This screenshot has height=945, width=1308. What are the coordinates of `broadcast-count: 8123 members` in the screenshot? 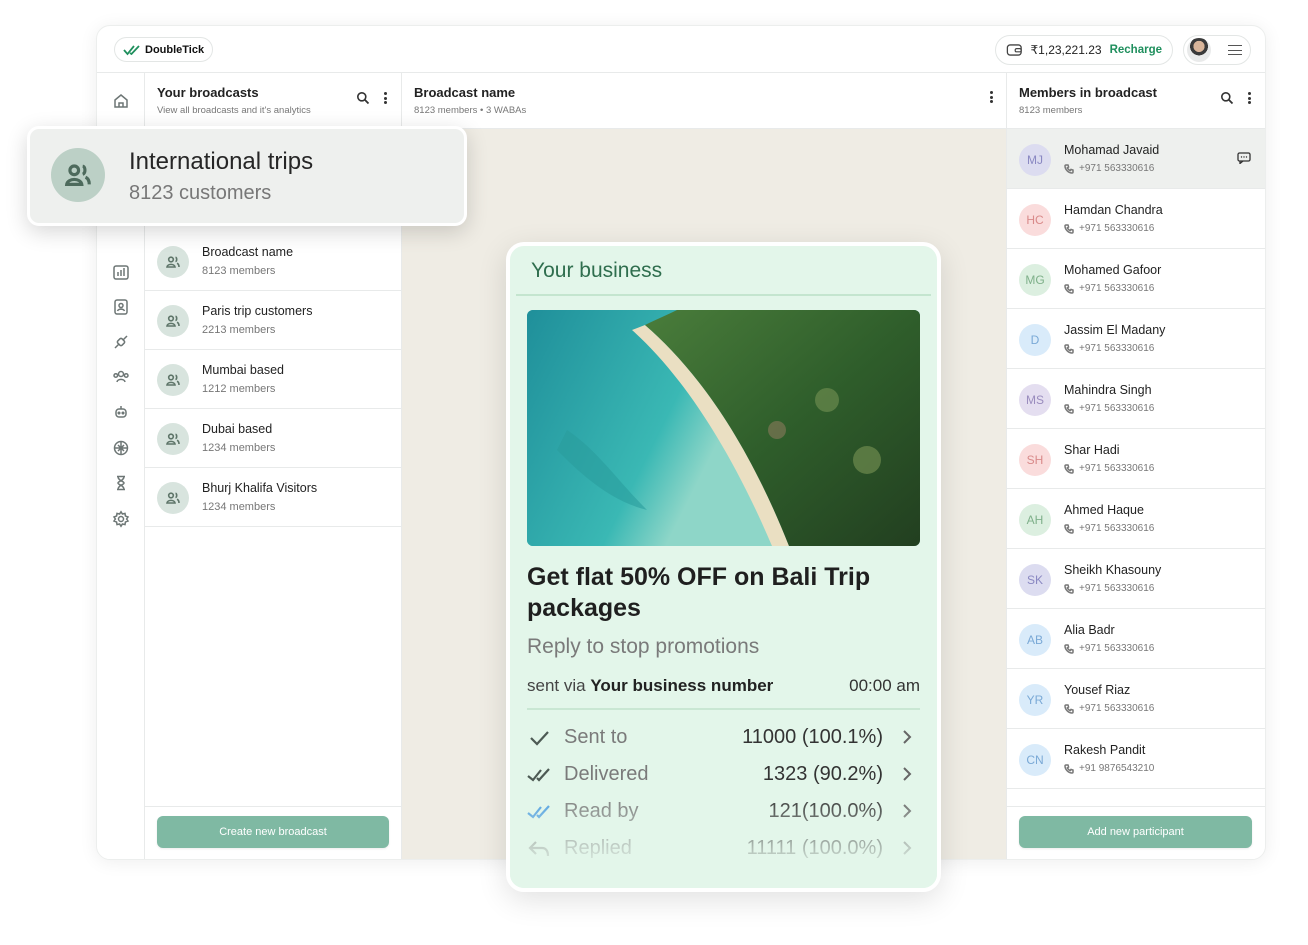 It's located at (239, 271).